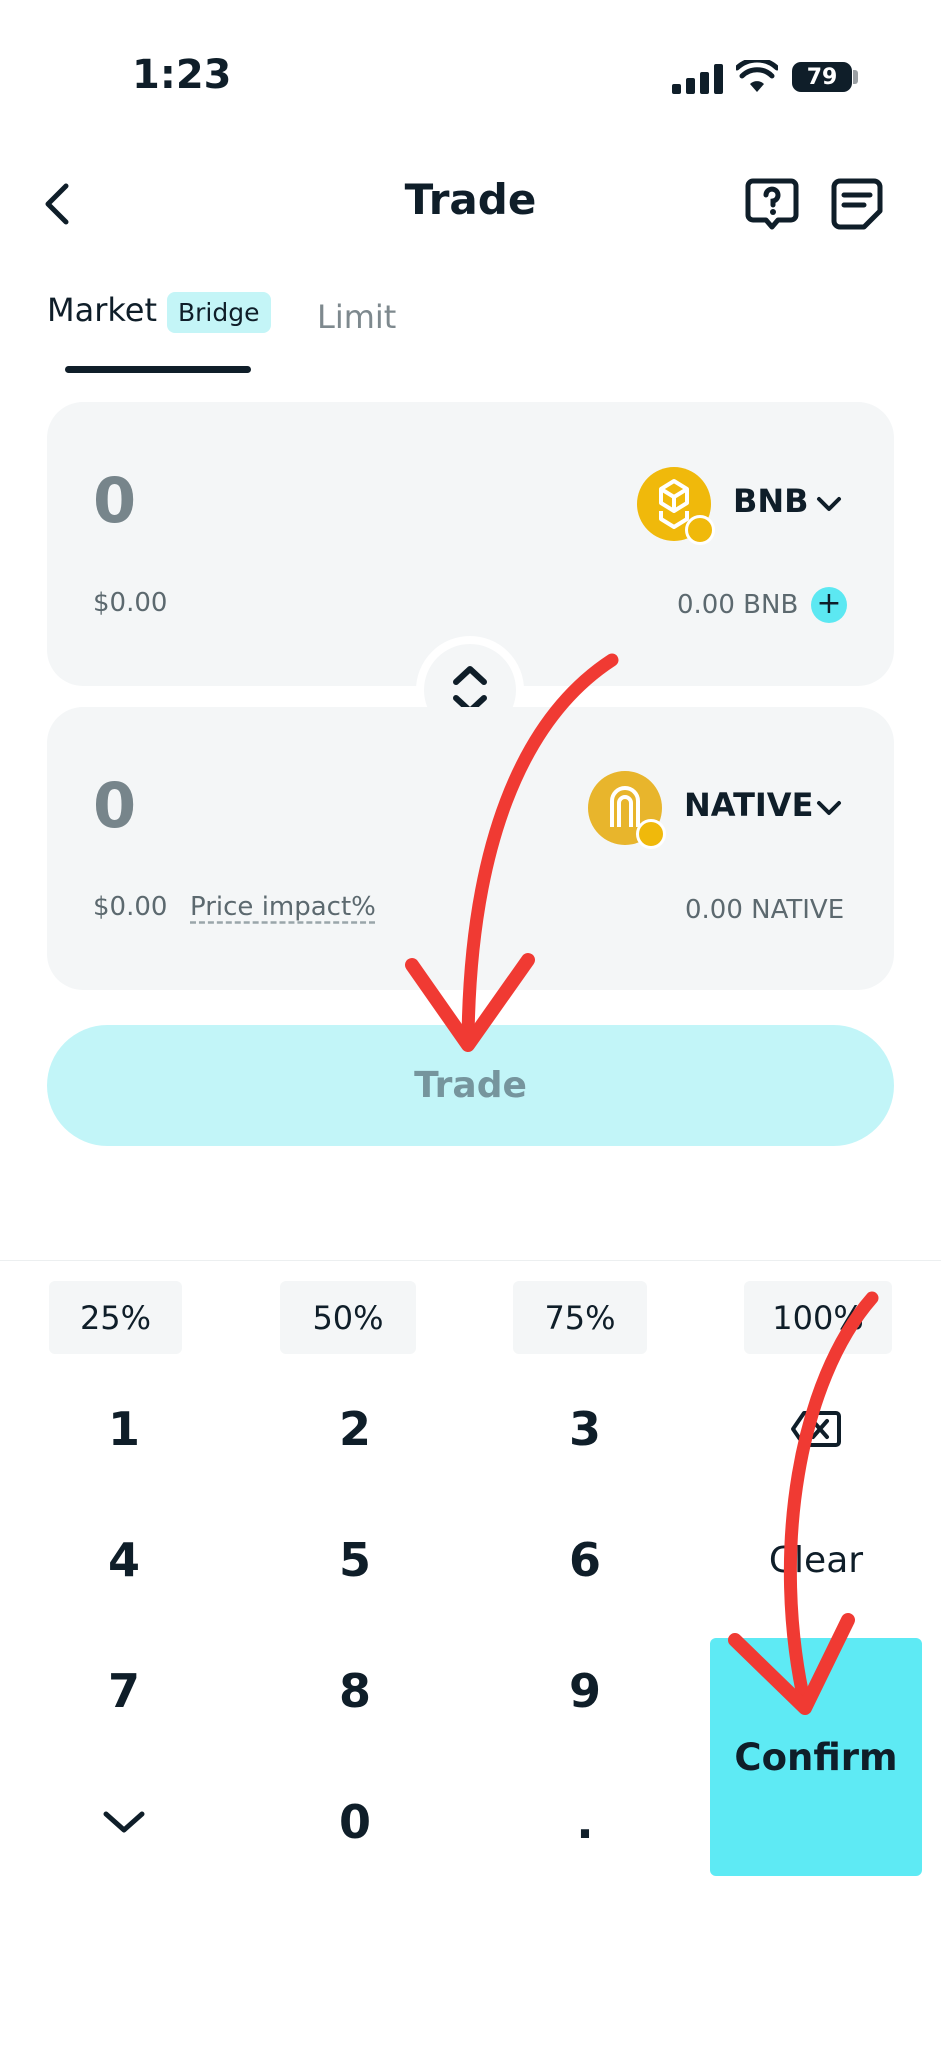 This screenshot has height=2048, width=941. I want to click on percent-100-button: 100%, so click(818, 1317).